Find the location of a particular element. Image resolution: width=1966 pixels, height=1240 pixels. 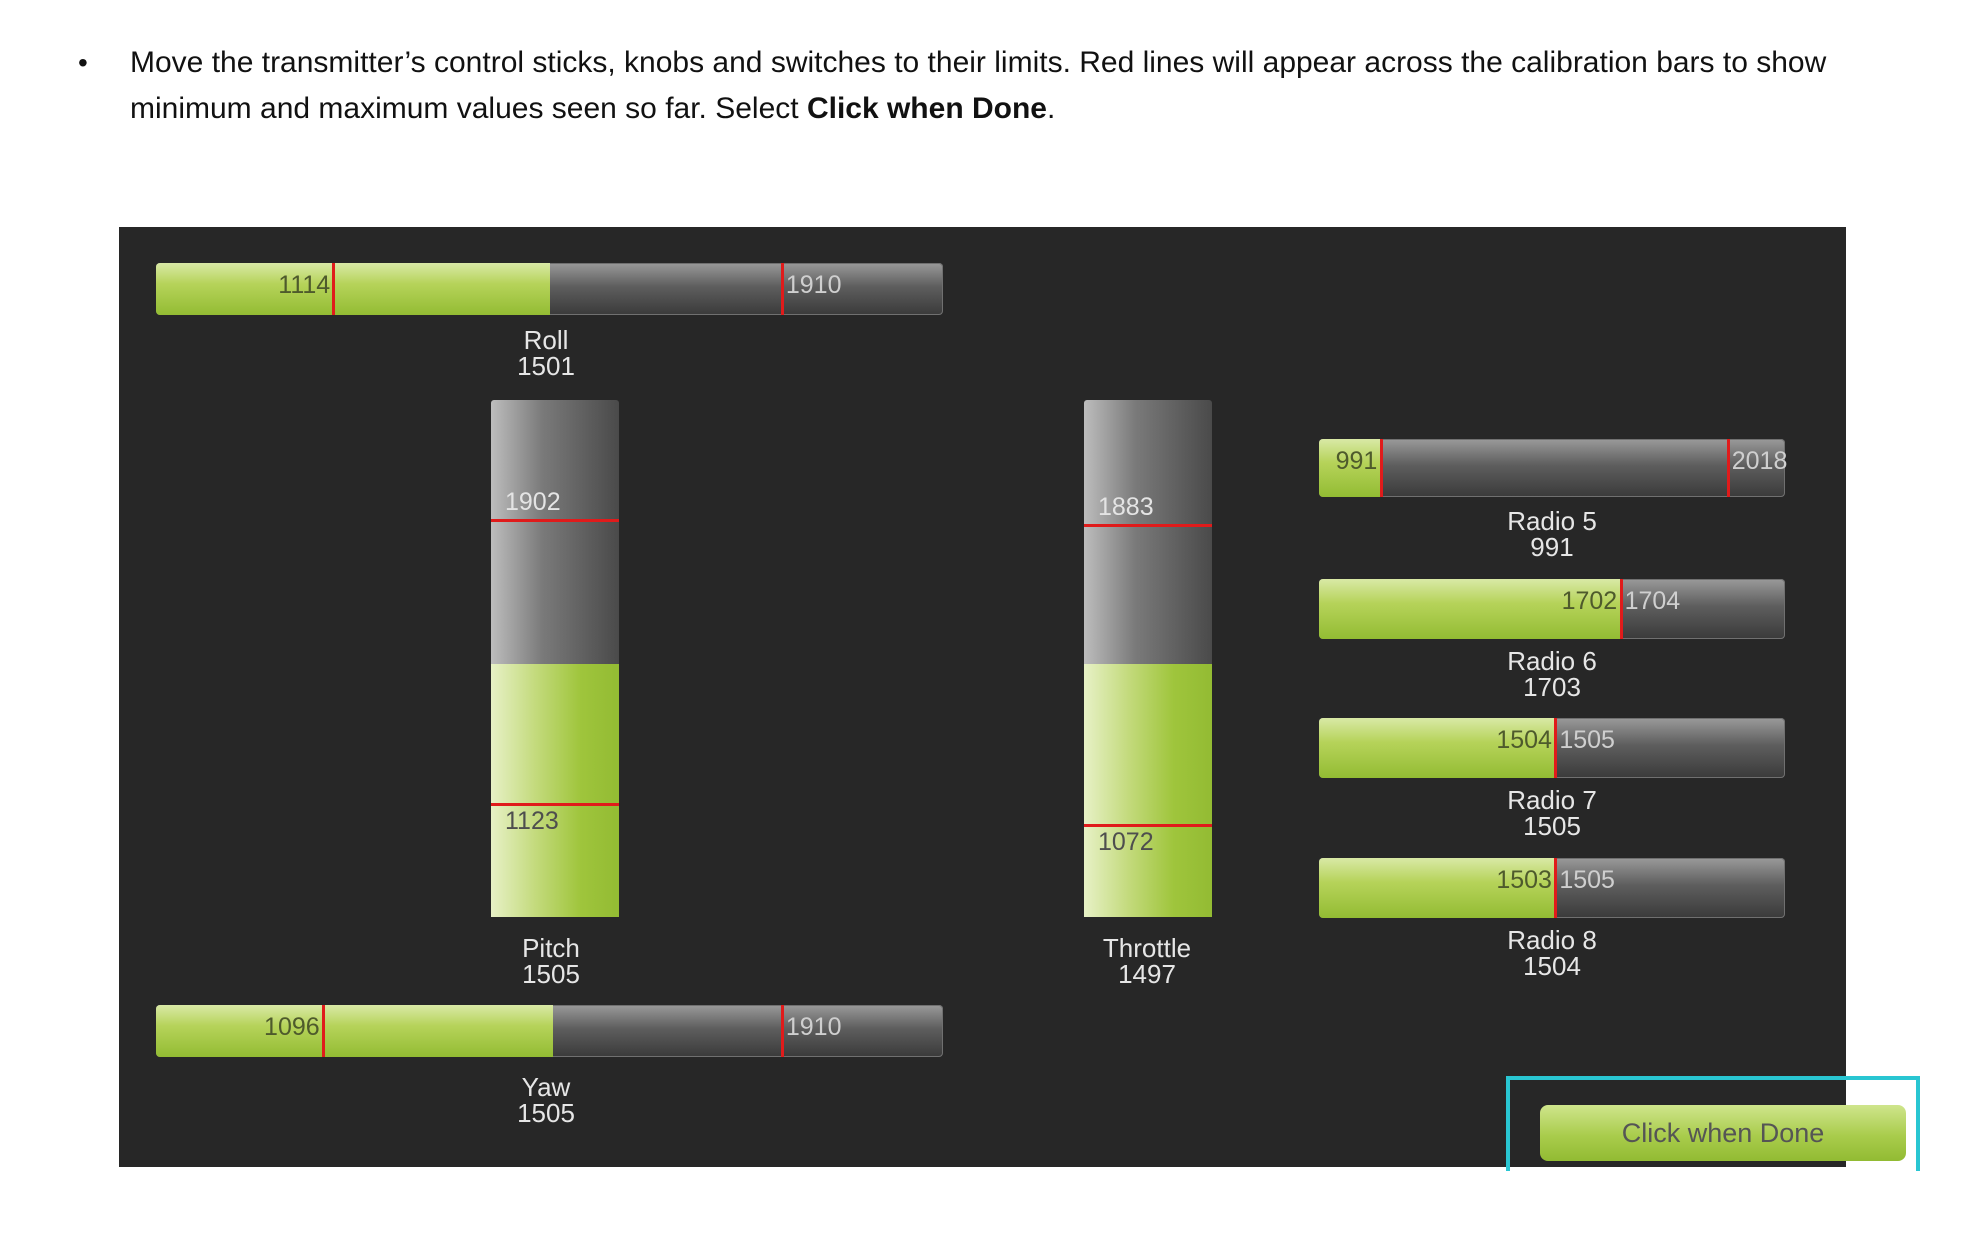

radio7-value: 1505 is located at coordinates (1552, 826).